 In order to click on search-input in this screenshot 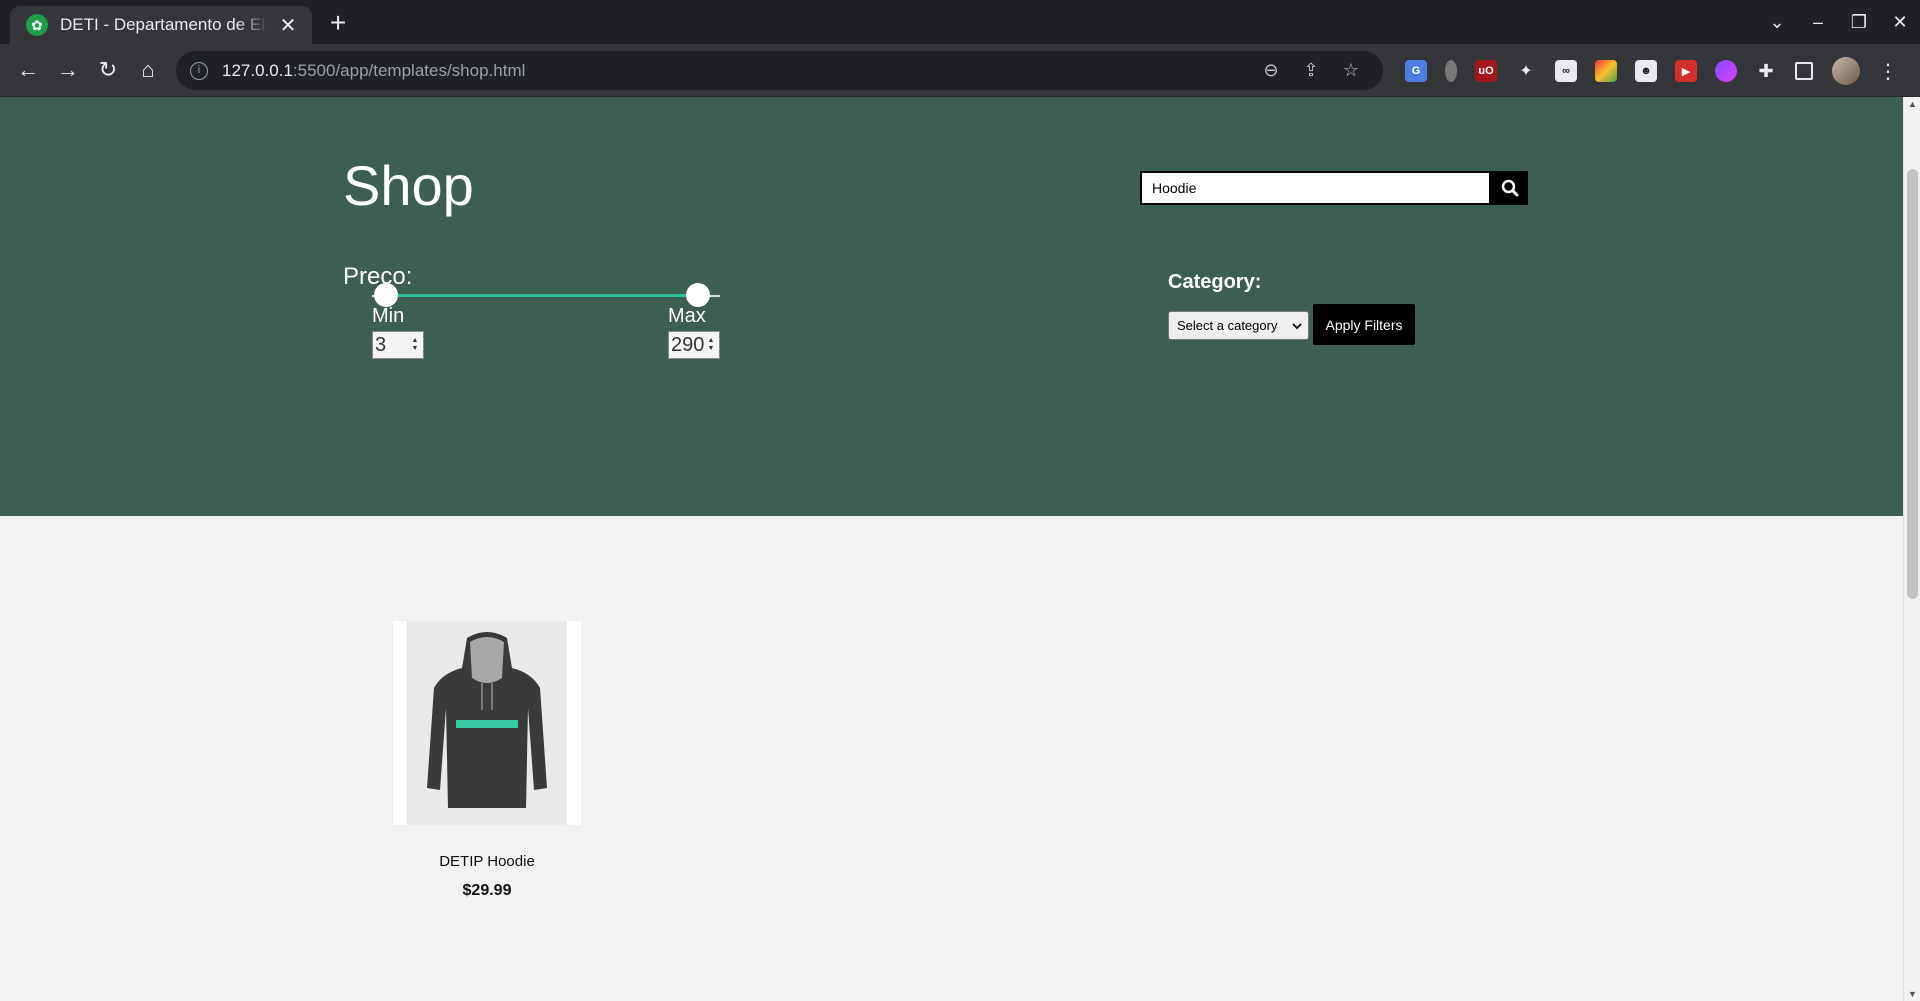, I will do `click(1316, 188)`.